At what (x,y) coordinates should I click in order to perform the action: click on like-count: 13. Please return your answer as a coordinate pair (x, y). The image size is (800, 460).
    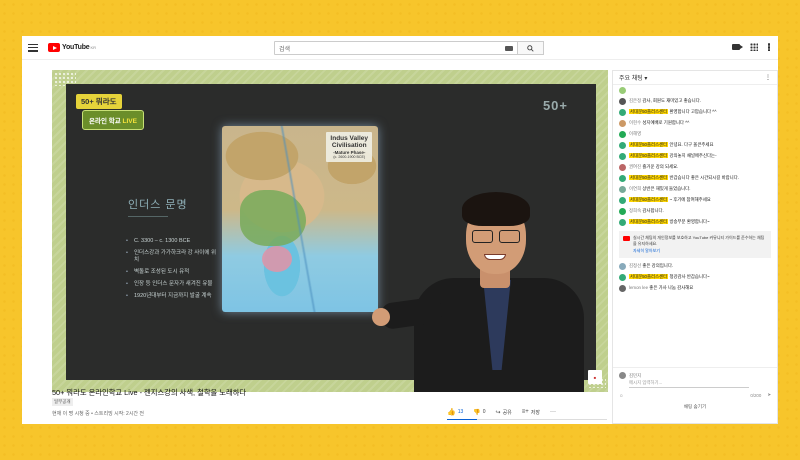
    Looking at the image, I should click on (460, 412).